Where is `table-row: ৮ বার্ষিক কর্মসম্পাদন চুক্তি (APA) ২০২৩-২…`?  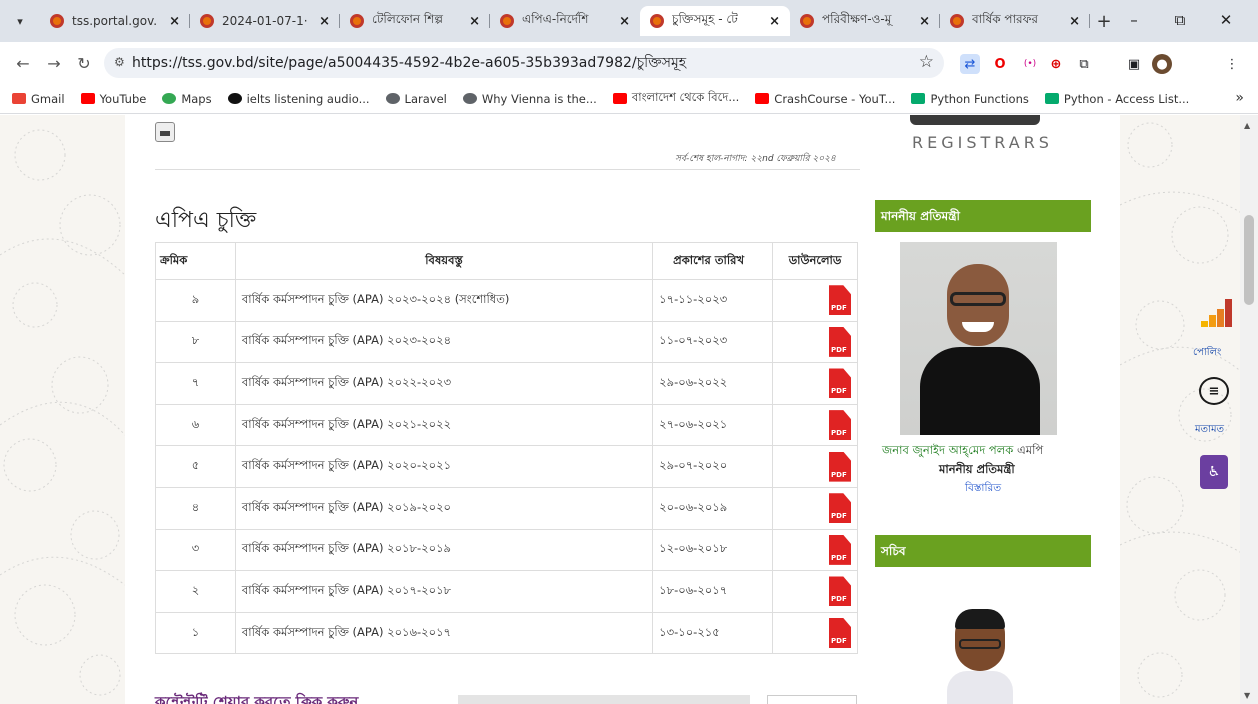 table-row: ৮ বার্ষিক কর্মসম্পাদন চুক্তি (APA) ২০২৩-২… is located at coordinates (506, 342).